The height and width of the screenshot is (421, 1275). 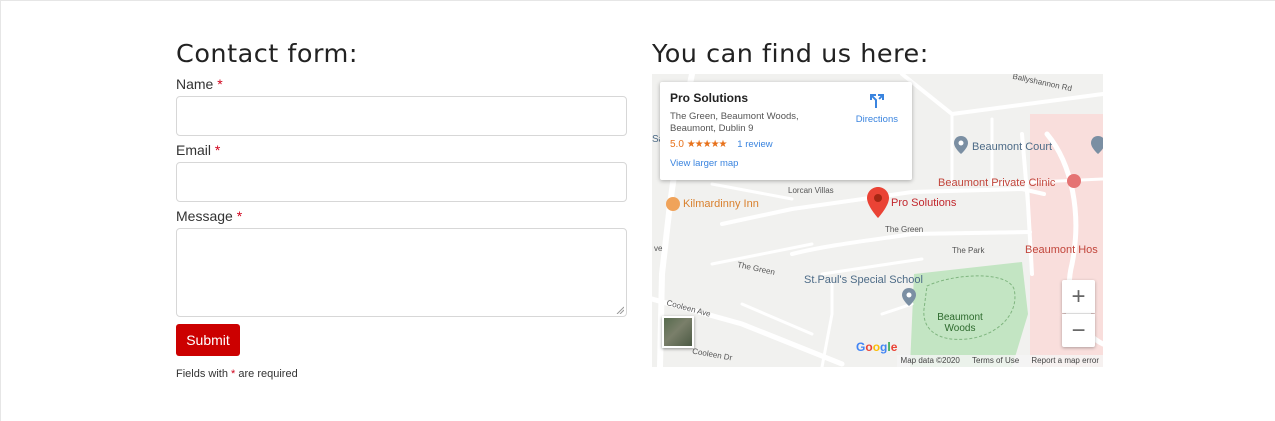 I want to click on poi-label: Beaumont Court, so click(x=1012, y=147).